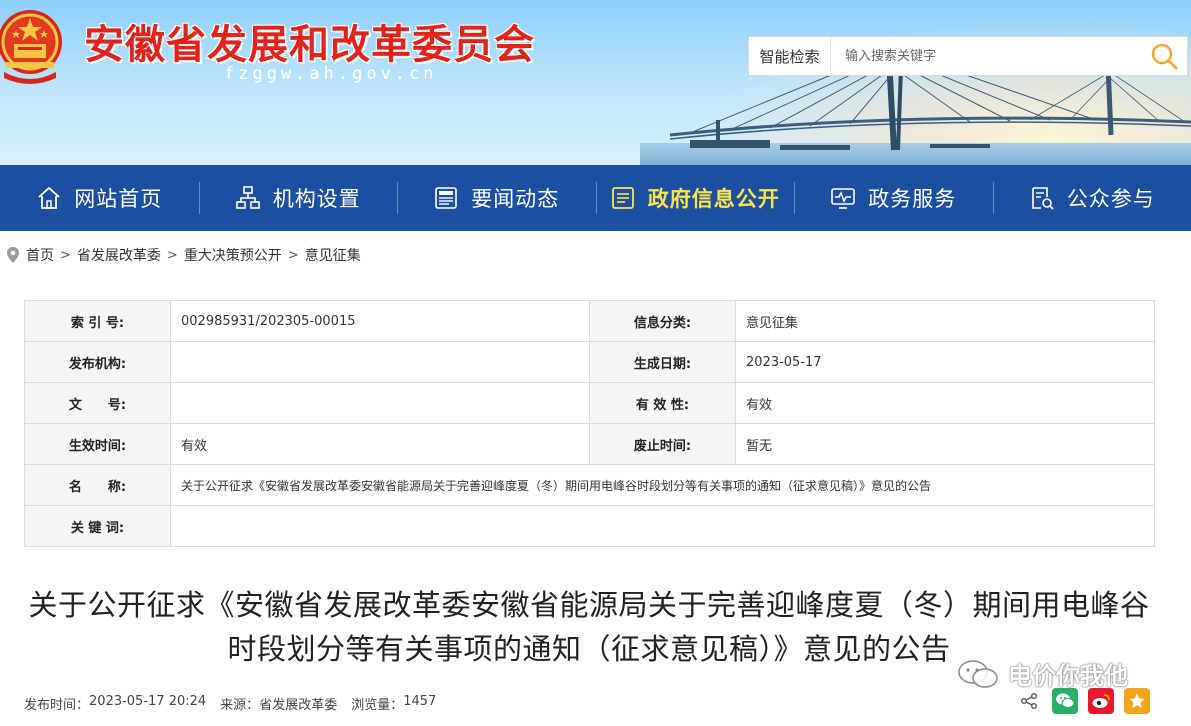 Image resolution: width=1191 pixels, height=726 pixels. What do you see at coordinates (945, 403) in the screenshot?
I see `validity-value: 有效` at bounding box center [945, 403].